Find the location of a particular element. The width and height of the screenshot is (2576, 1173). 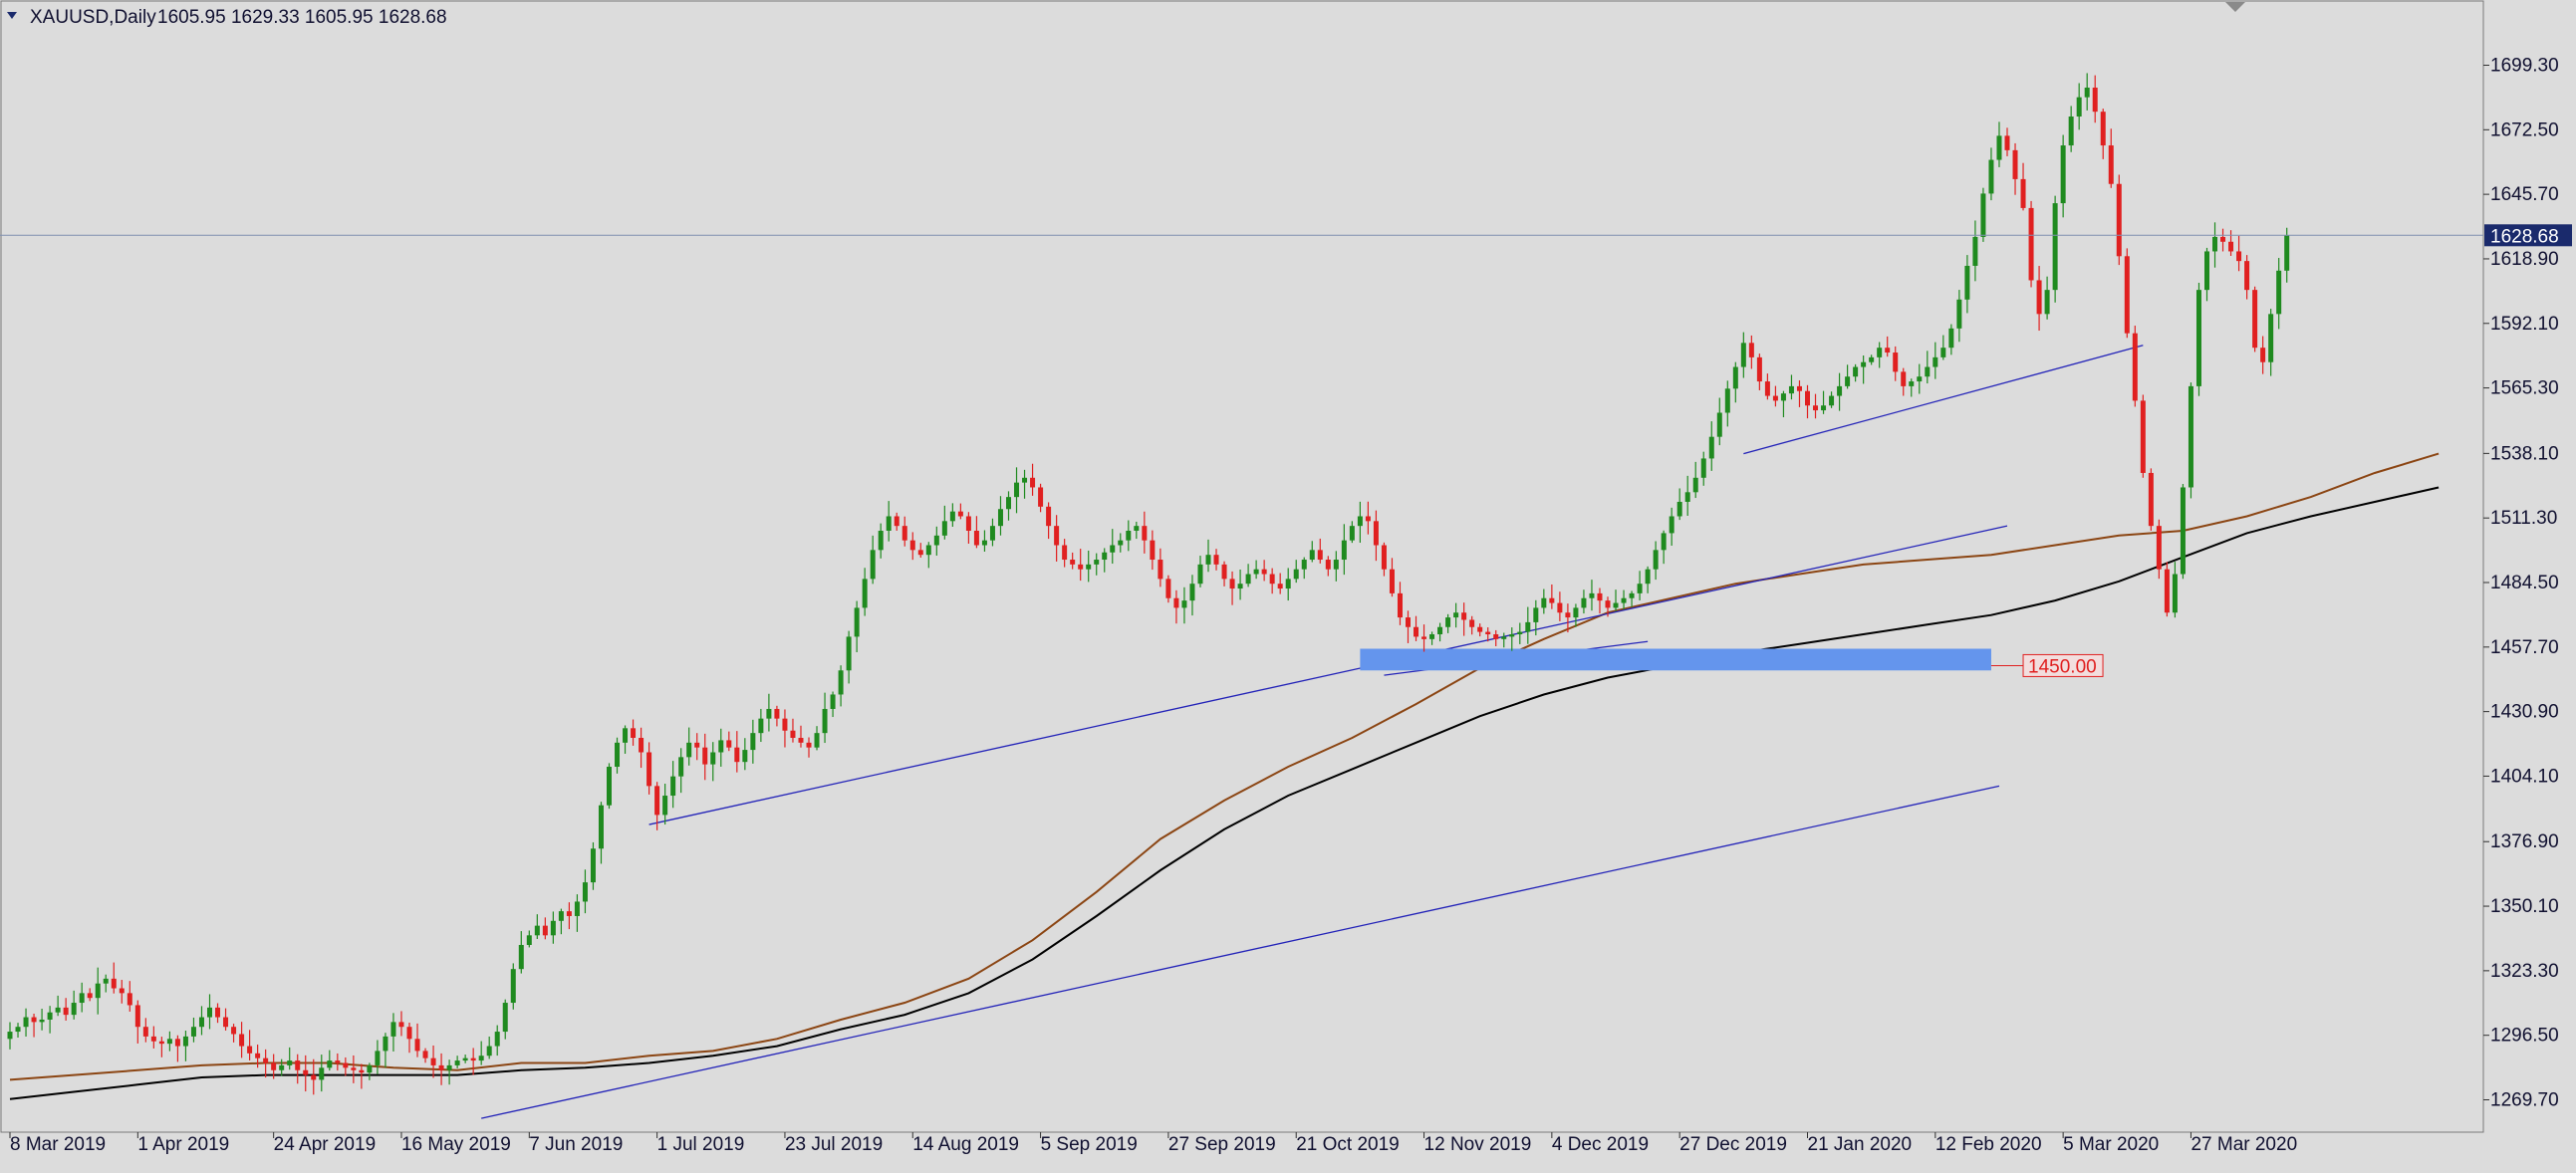

symbol-label: XAUUSD,Daily is located at coordinates (93, 18).